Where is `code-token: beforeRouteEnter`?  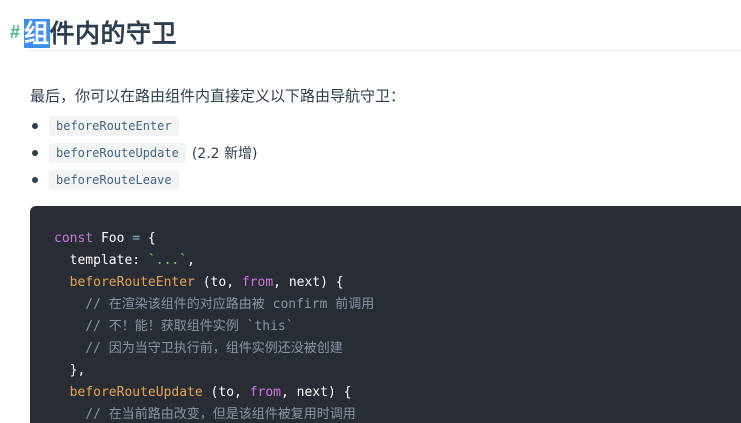 code-token: beforeRouteEnter is located at coordinates (132, 282).